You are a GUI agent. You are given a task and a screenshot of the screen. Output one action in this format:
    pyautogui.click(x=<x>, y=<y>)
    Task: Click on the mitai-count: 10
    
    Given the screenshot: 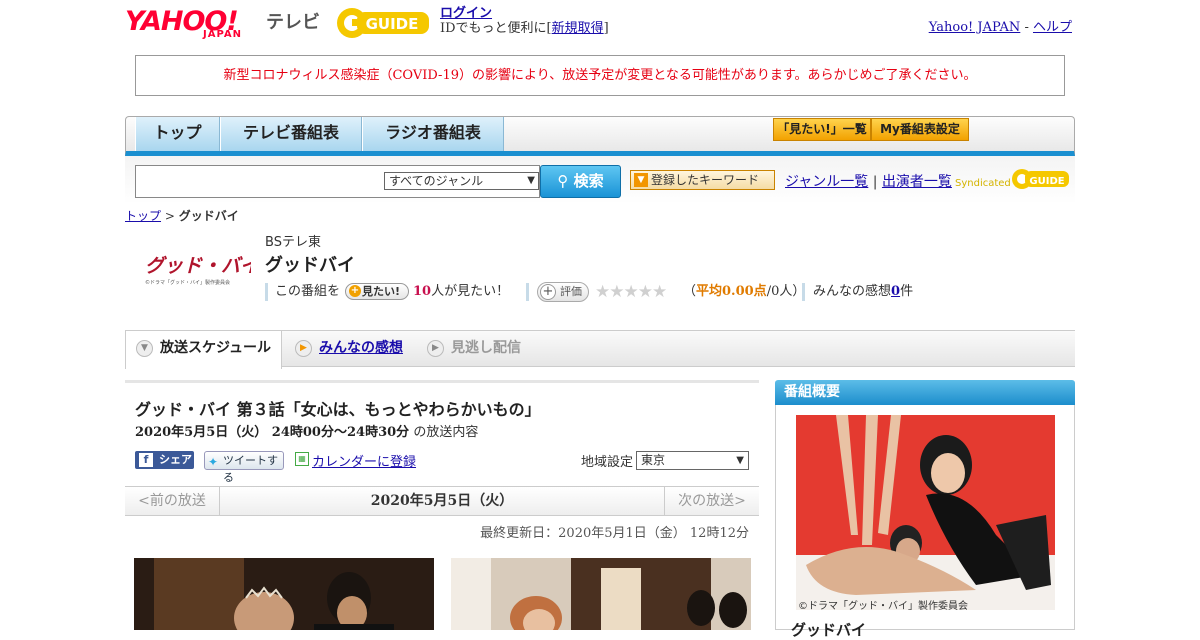 What is the action you would take?
    pyautogui.click(x=422, y=291)
    